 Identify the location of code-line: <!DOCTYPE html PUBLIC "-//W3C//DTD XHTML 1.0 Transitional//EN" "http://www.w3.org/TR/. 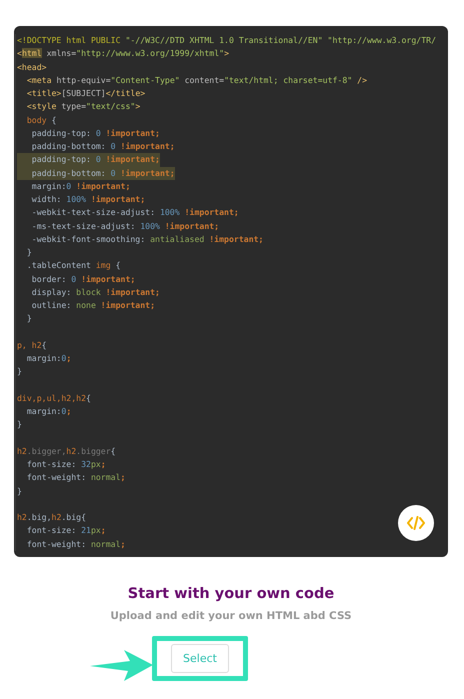
(226, 40).